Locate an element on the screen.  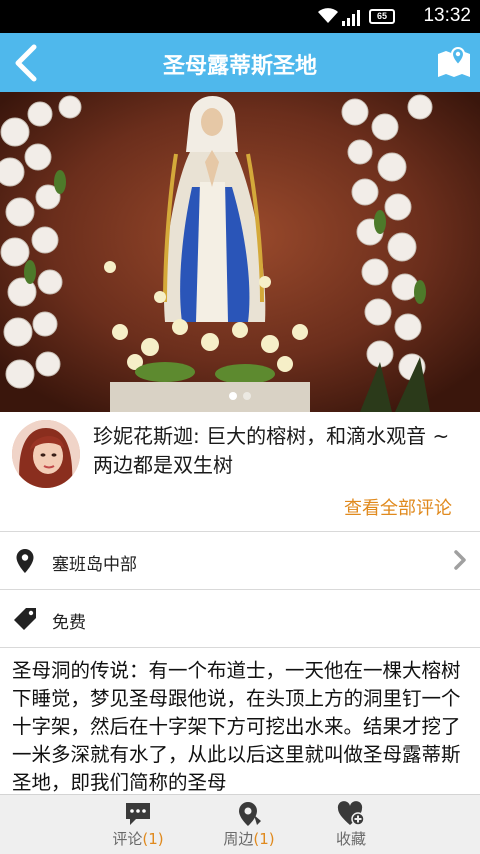
price-label: 免费 is located at coordinates (69, 623).